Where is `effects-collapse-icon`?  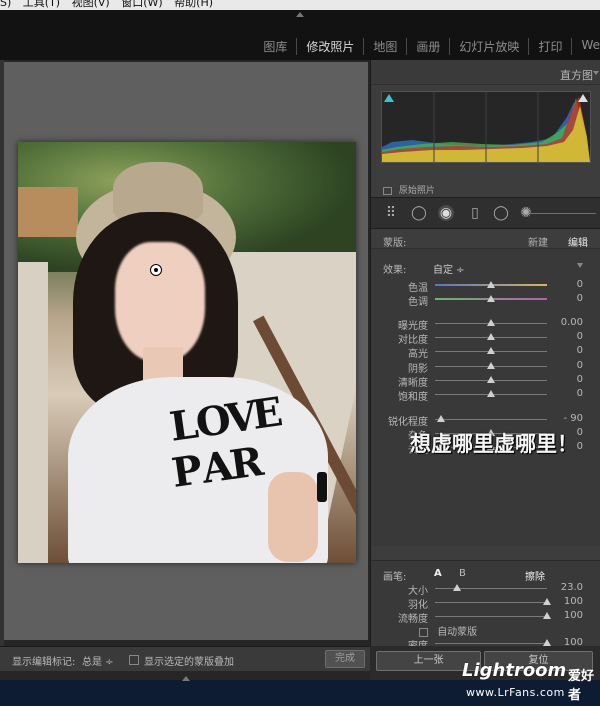 effects-collapse-icon is located at coordinates (580, 265).